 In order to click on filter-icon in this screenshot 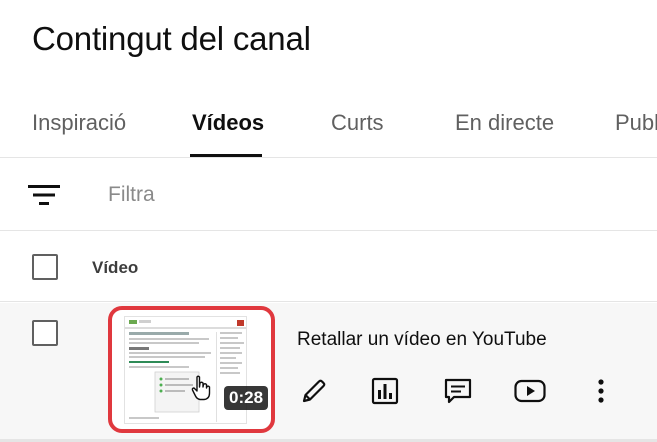, I will do `click(44, 195)`.